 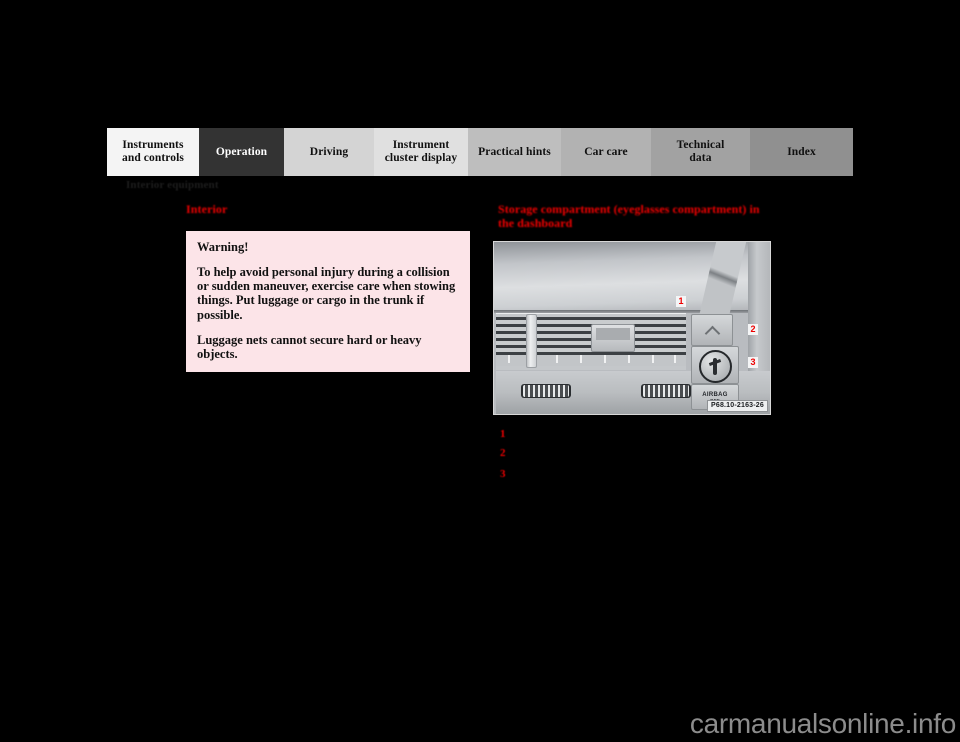 What do you see at coordinates (223, 247) in the screenshot?
I see `warning-title: Warning!` at bounding box center [223, 247].